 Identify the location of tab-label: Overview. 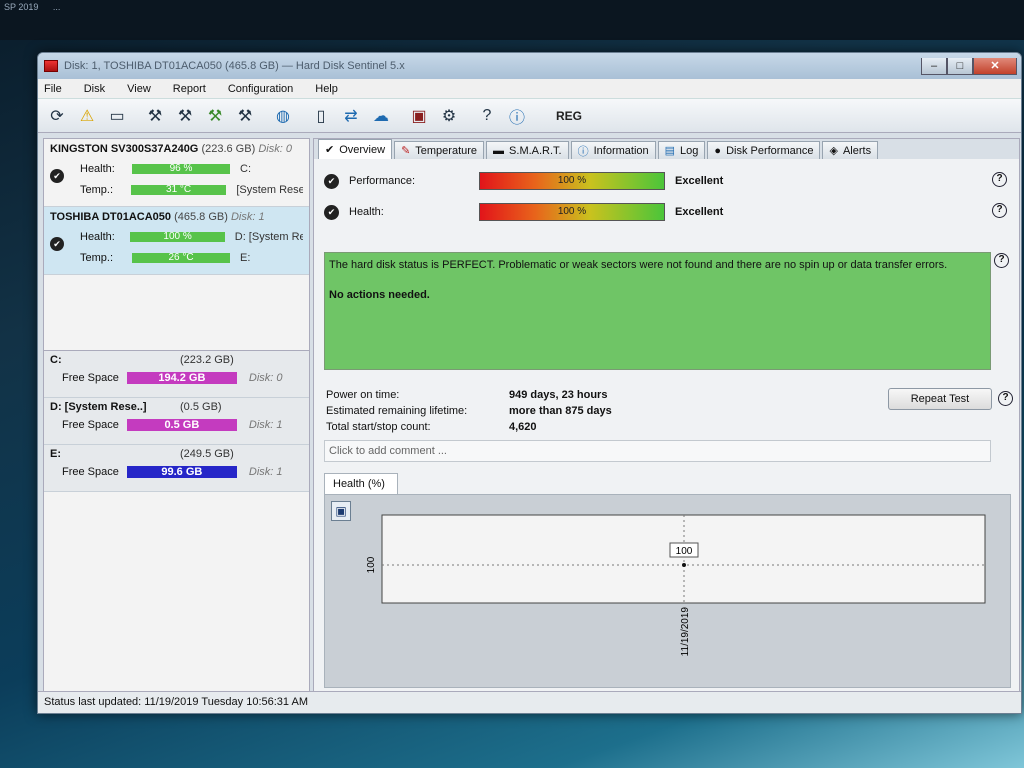
(362, 149).